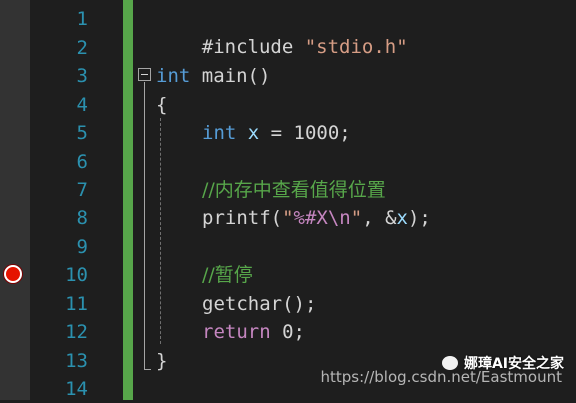  What do you see at coordinates (82, 19) in the screenshot?
I see `line-number: 1` at bounding box center [82, 19].